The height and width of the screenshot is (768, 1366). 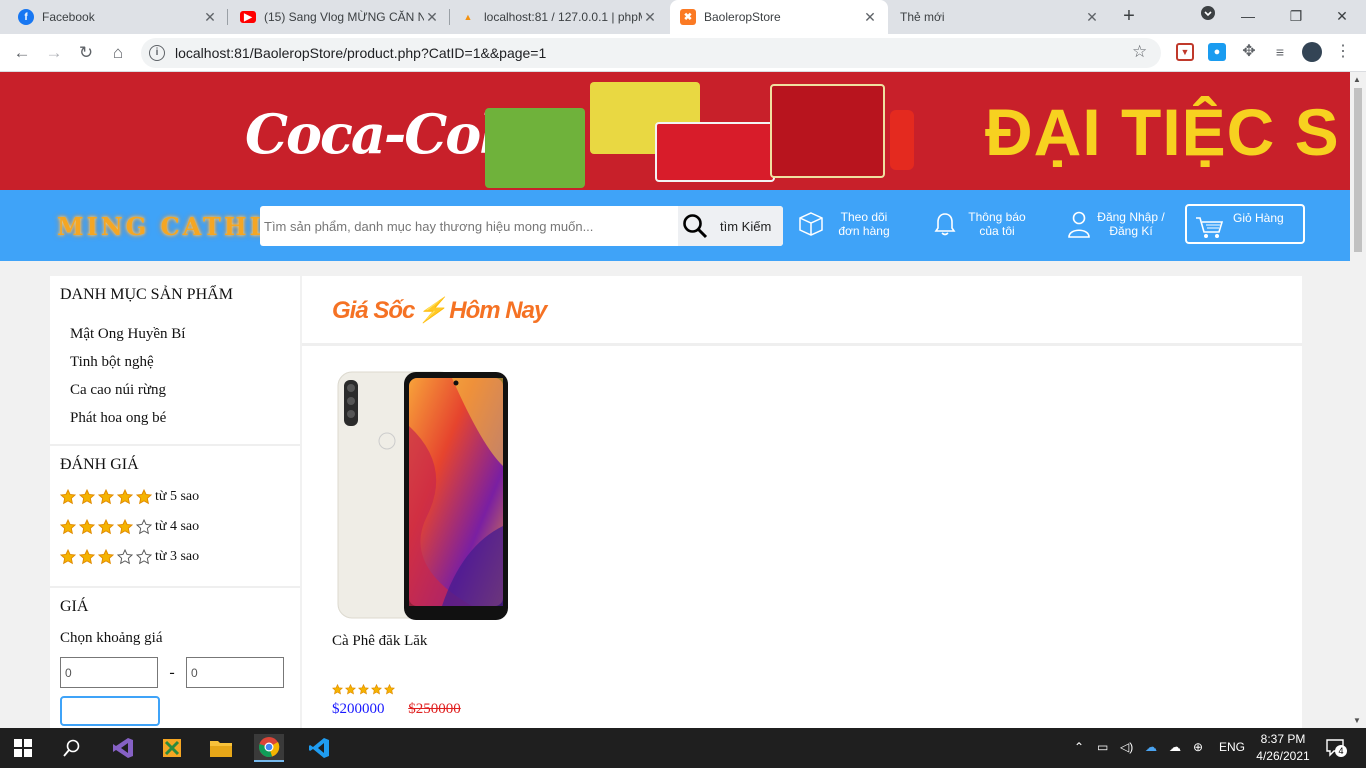 What do you see at coordinates (1248, 16) in the screenshot?
I see `minimize-icon: —` at bounding box center [1248, 16].